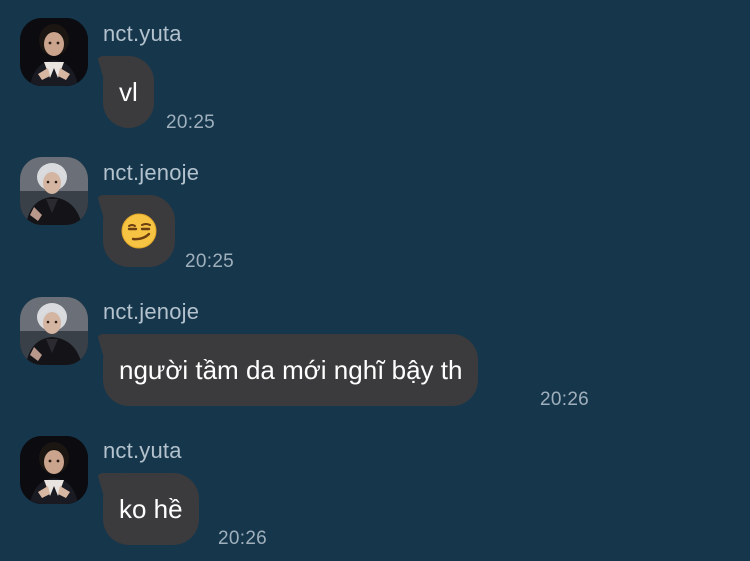 The image size is (750, 561). I want to click on message-text: người tầm da mới nghĩ bậy th, so click(291, 370).